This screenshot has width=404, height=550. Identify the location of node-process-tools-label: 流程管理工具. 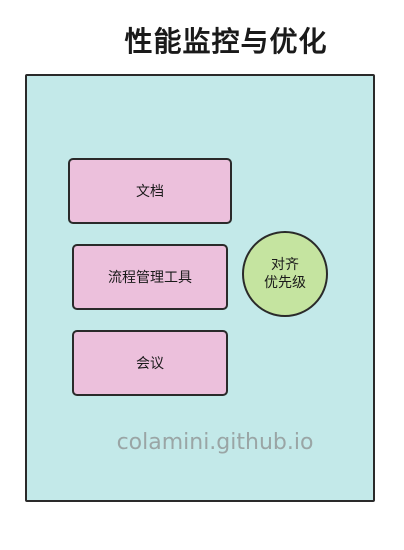
(150, 278).